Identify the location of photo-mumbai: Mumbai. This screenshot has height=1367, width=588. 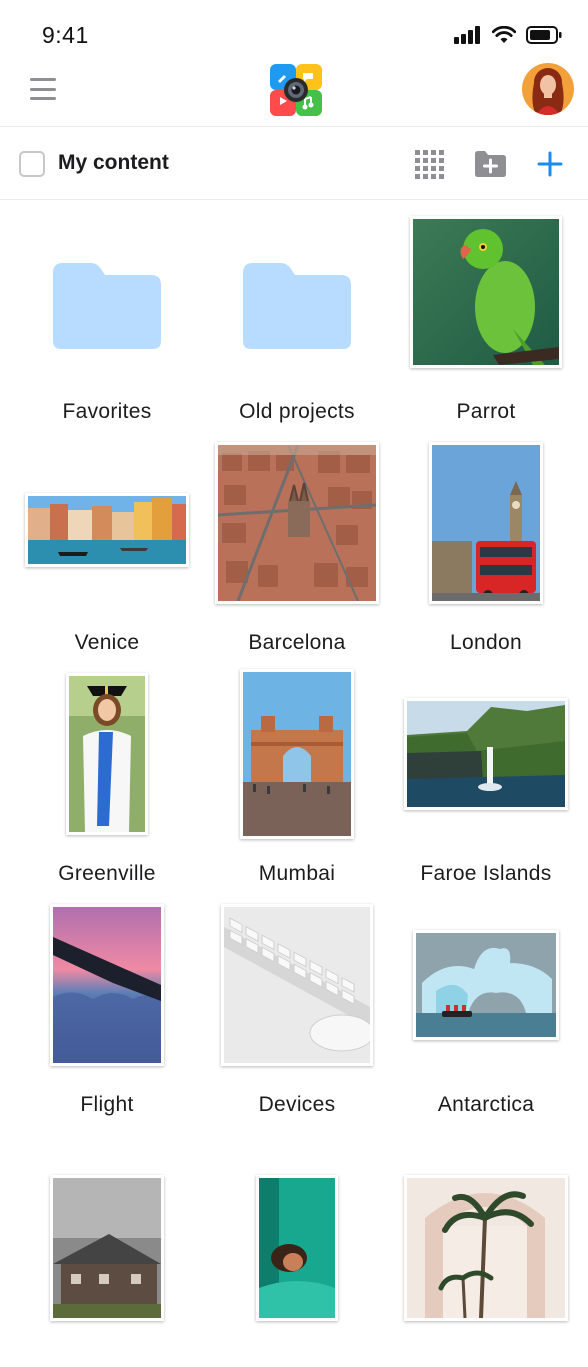
(297, 787).